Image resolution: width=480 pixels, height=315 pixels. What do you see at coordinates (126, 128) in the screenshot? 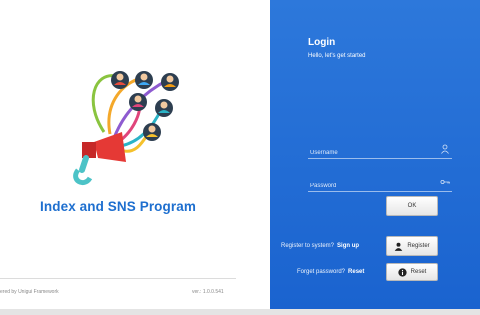
I see `social-network-megaphone-logo` at bounding box center [126, 128].